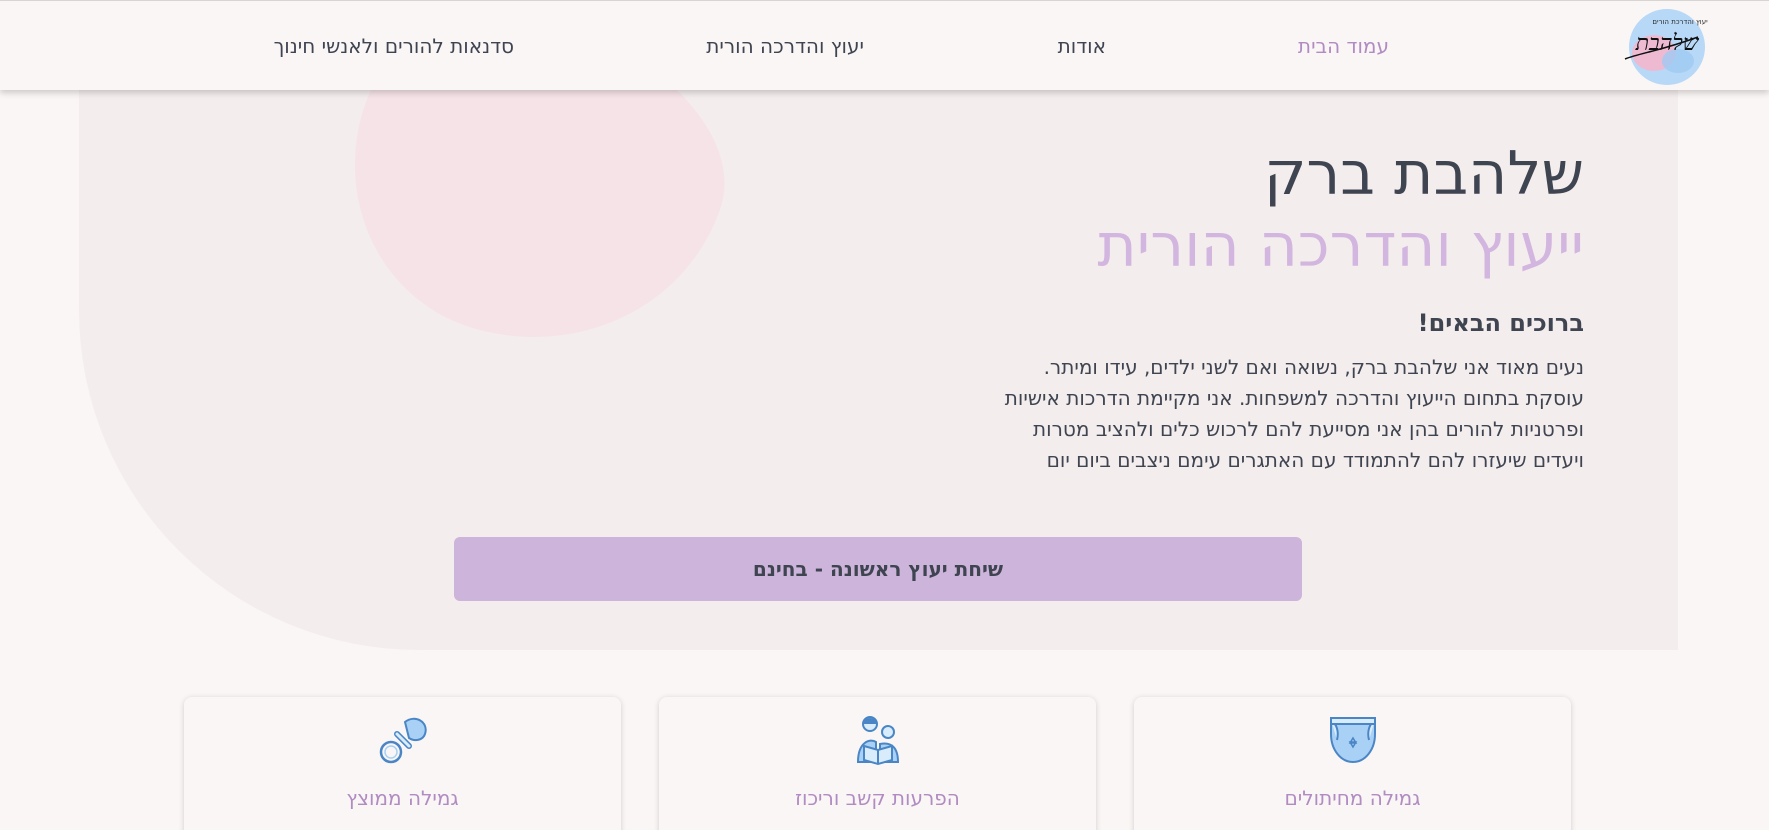 This screenshot has height=830, width=1769. What do you see at coordinates (402, 798) in the screenshot?
I see `card-title: גמילה ממוצץ` at bounding box center [402, 798].